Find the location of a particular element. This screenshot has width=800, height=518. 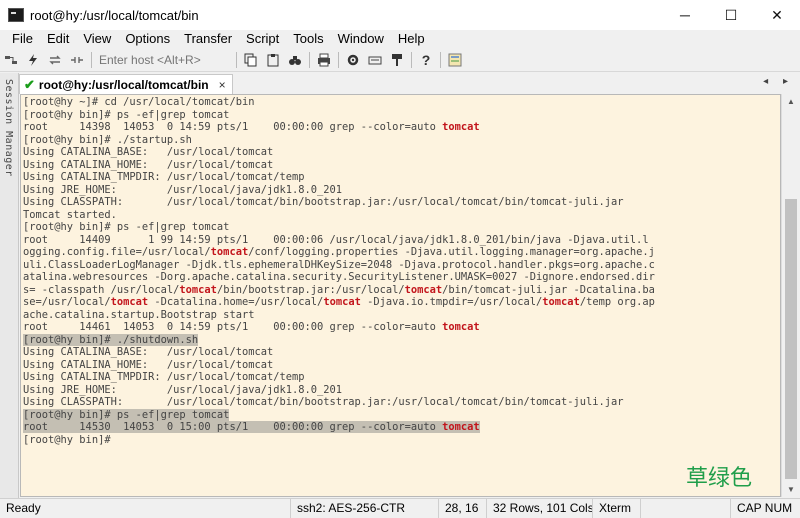

status-ready: Ready is located at coordinates (23, 507).